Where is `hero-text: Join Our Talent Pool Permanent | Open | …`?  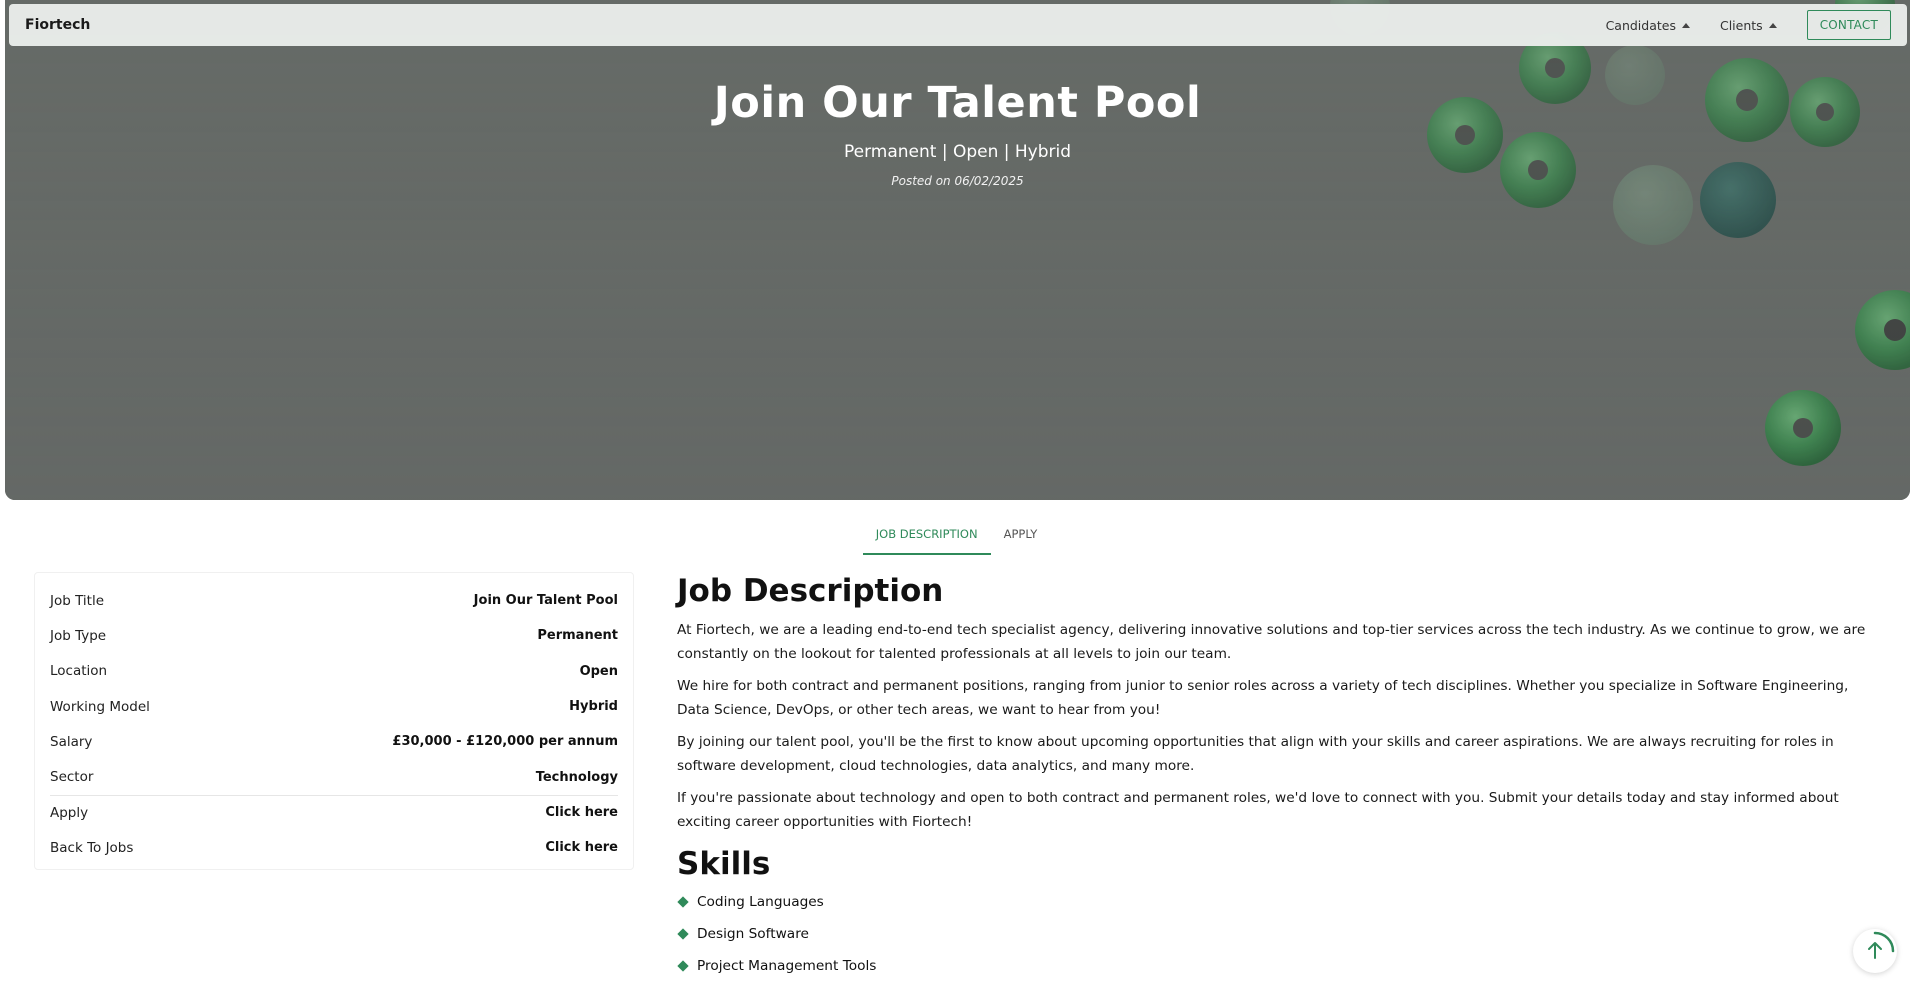 hero-text: Join Our Talent Pool Permanent | Open | … is located at coordinates (957, 133).